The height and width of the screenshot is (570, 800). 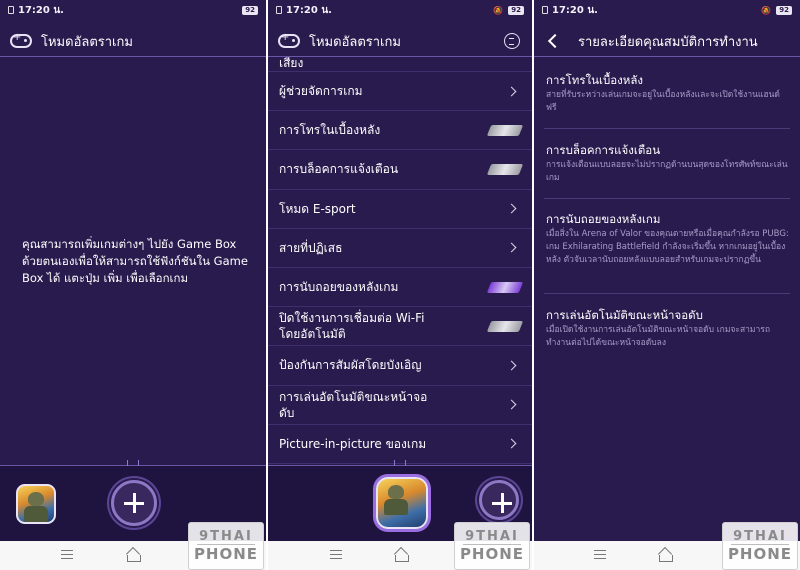 What do you see at coordinates (400, 288) in the screenshot?
I see `settings-item-game-countdown: การนับถอยของหลังเกม` at bounding box center [400, 288].